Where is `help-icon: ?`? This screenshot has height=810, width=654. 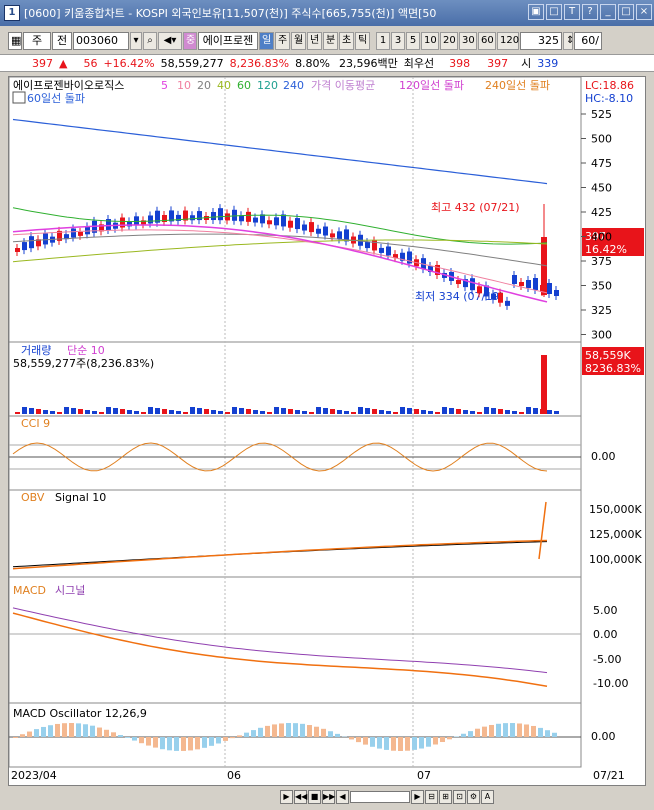
help-icon: ? is located at coordinates (590, 12).